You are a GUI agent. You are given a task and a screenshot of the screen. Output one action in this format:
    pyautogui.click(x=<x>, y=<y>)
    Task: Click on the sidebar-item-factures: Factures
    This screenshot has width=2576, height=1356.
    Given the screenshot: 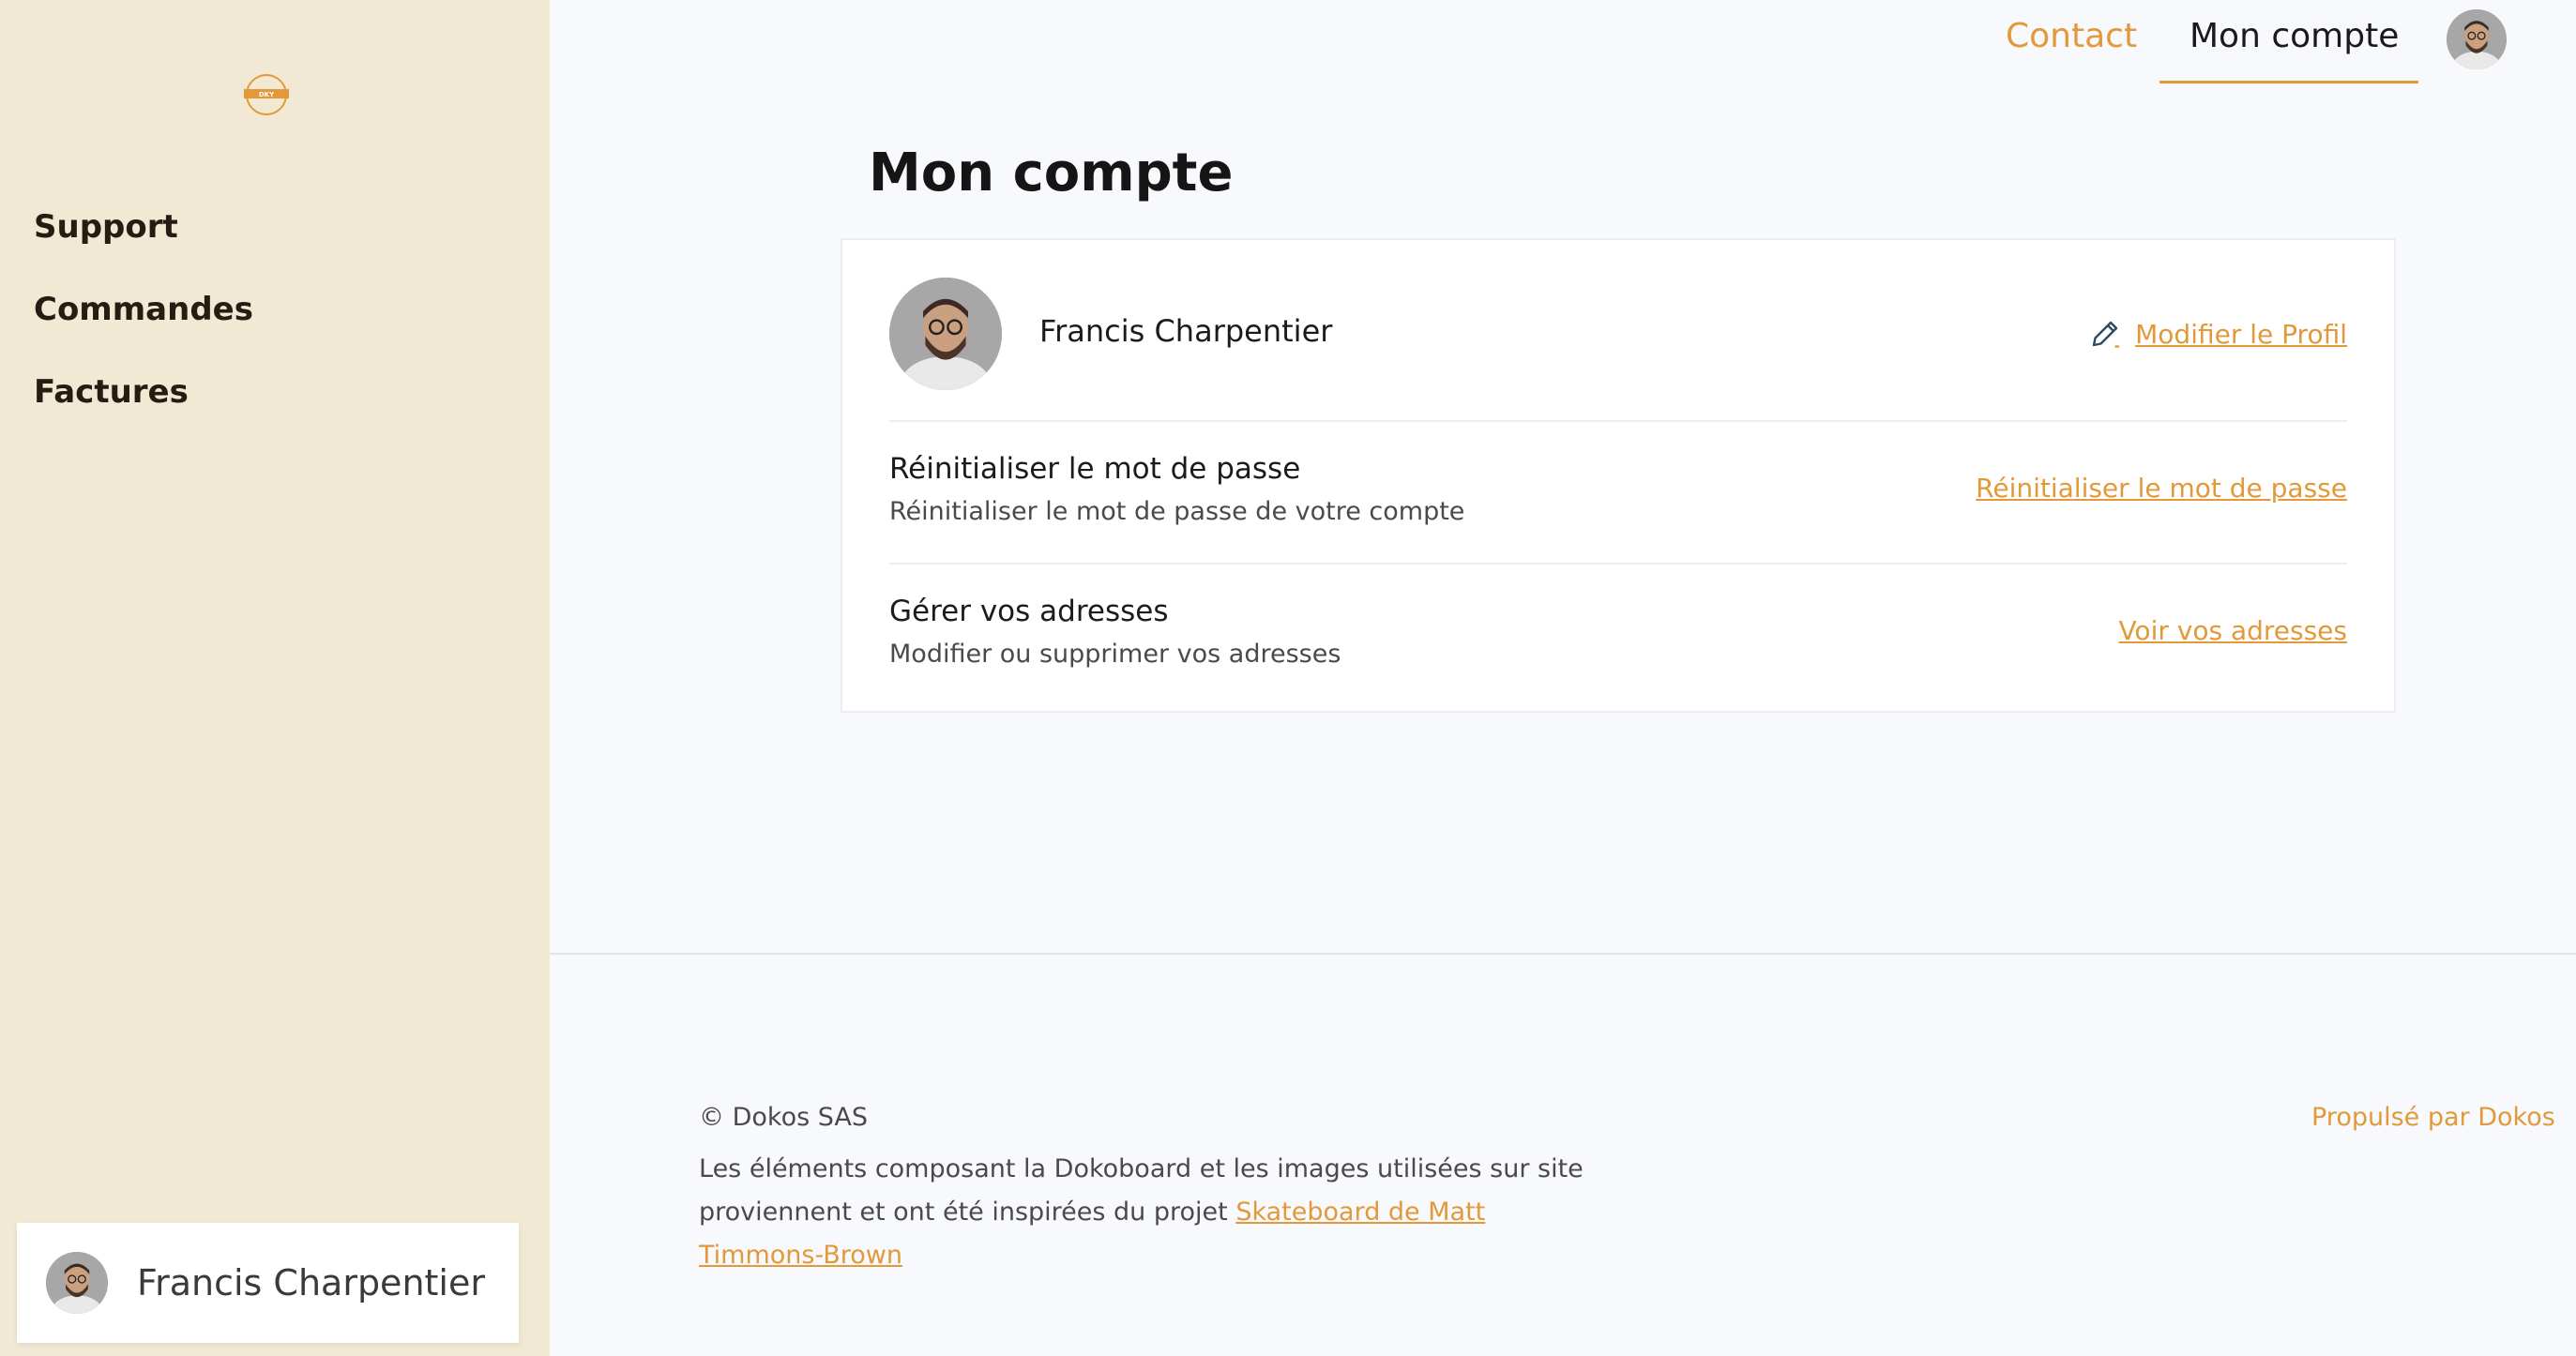 What is the action you would take?
    pyautogui.click(x=111, y=392)
    